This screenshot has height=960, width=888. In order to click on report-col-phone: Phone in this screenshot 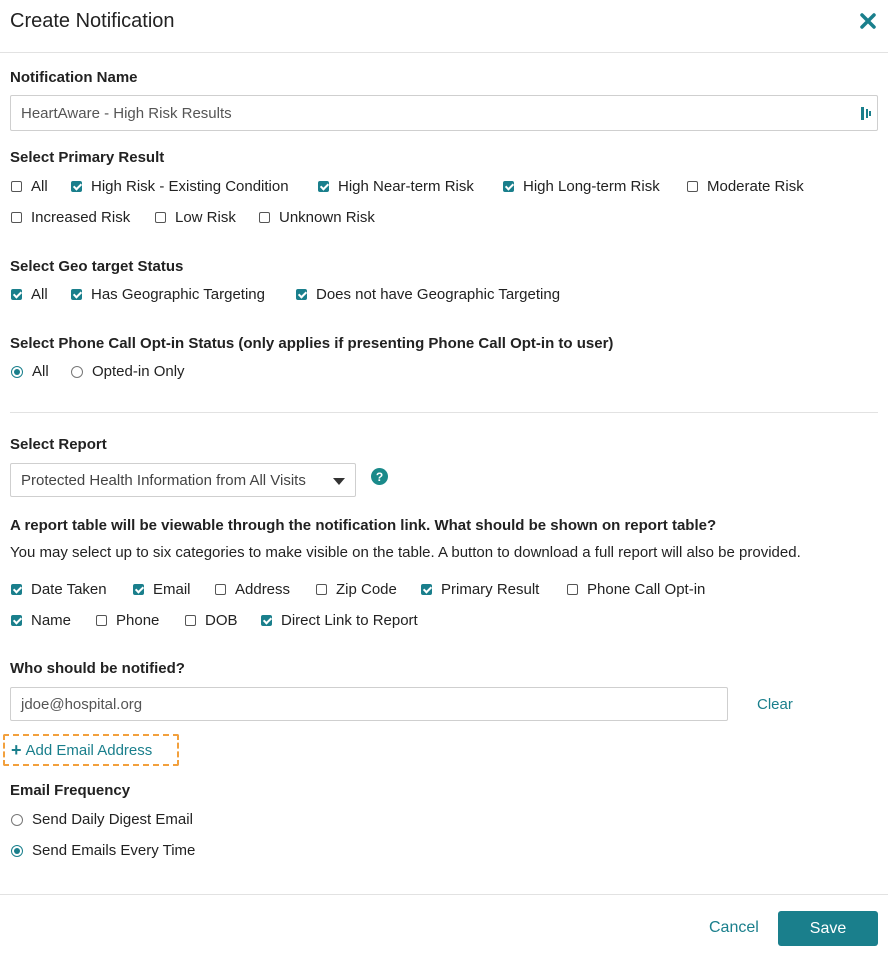, I will do `click(127, 620)`.